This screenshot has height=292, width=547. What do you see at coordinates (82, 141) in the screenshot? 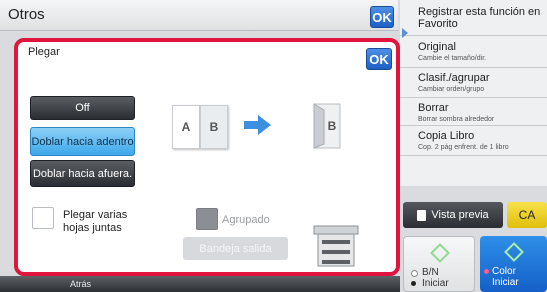
I see `fold-inward-button: Doblar hacia adentro` at bounding box center [82, 141].